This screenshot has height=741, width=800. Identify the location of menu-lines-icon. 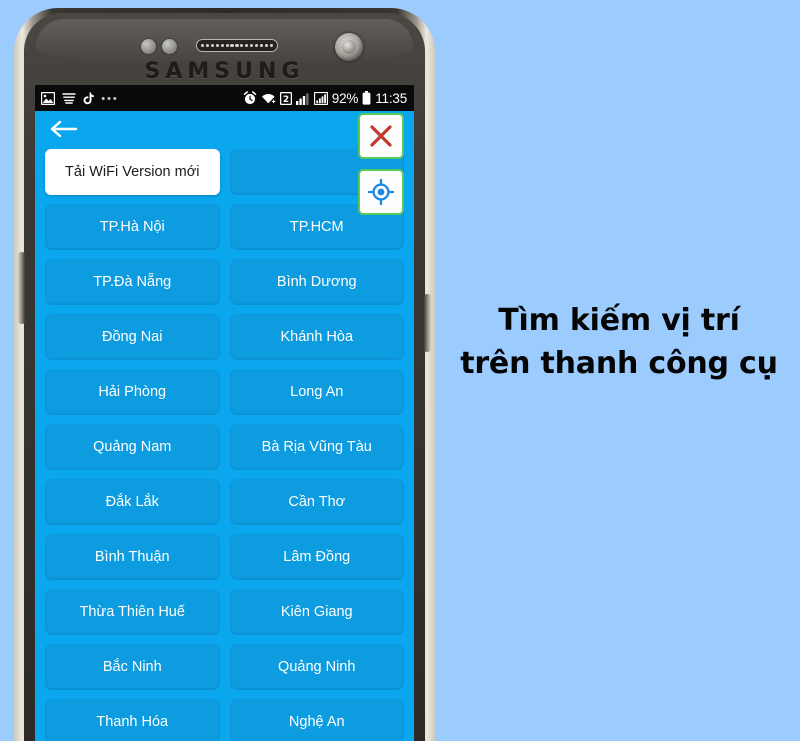
(69, 98).